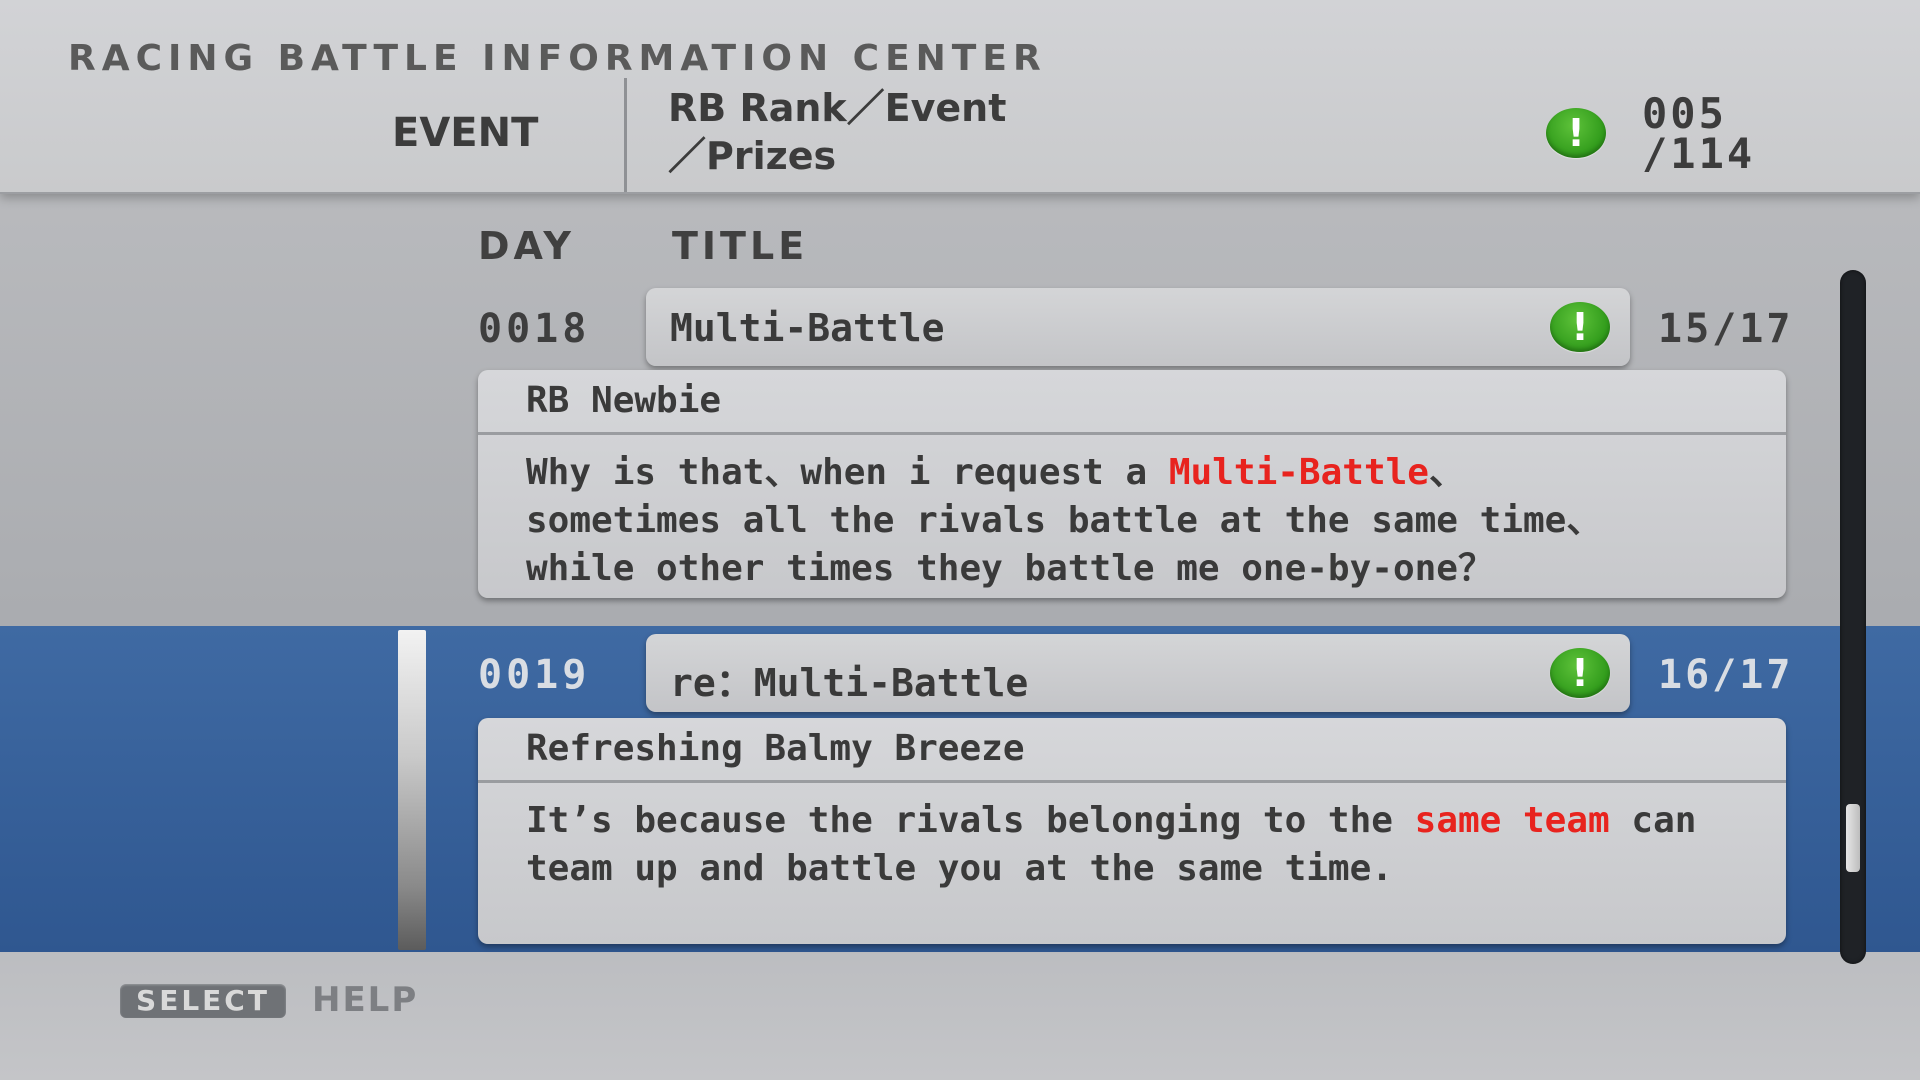  I want to click on post-author: Refreshing Balmy Breeze, so click(1132, 750).